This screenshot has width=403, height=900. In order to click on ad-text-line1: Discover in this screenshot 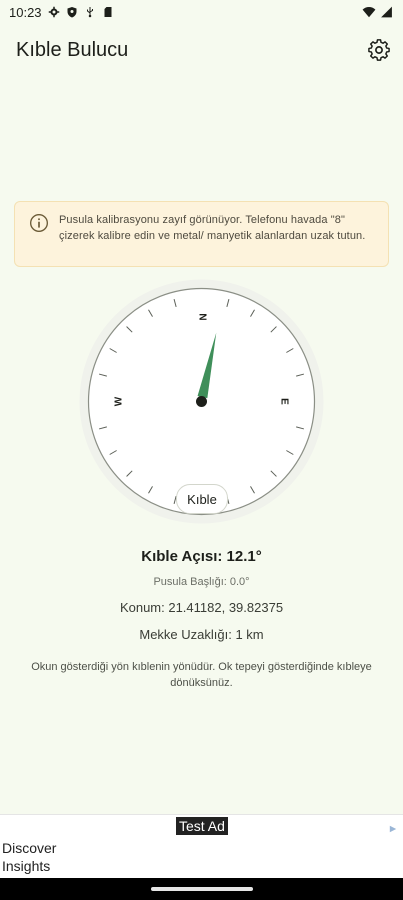, I will do `click(29, 848)`.